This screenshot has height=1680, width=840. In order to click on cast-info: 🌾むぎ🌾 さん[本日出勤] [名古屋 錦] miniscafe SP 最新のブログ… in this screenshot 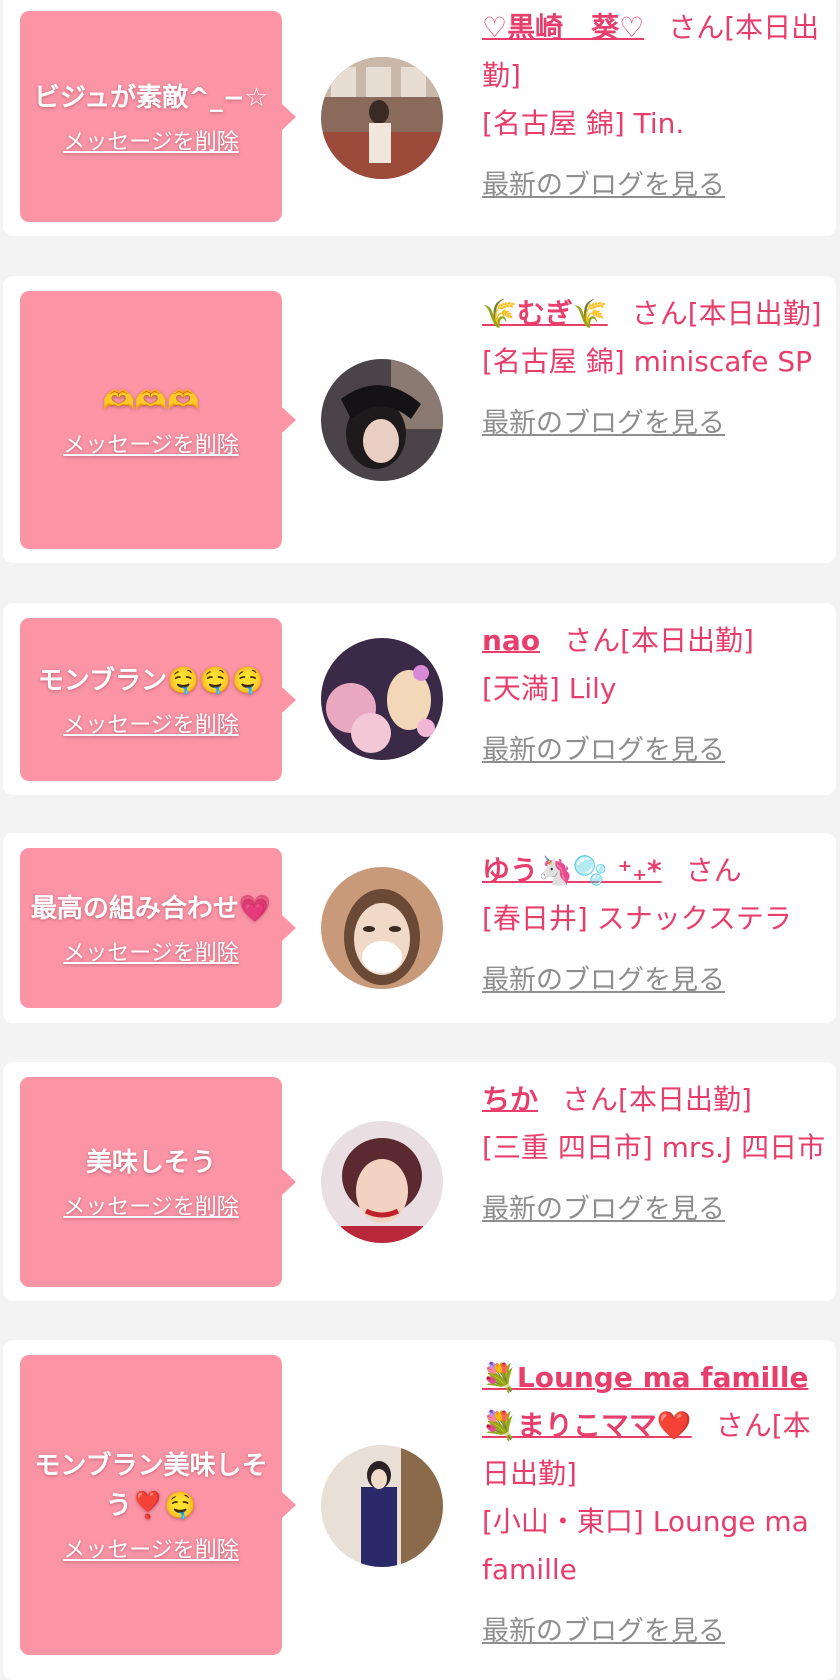, I will do `click(654, 369)`.